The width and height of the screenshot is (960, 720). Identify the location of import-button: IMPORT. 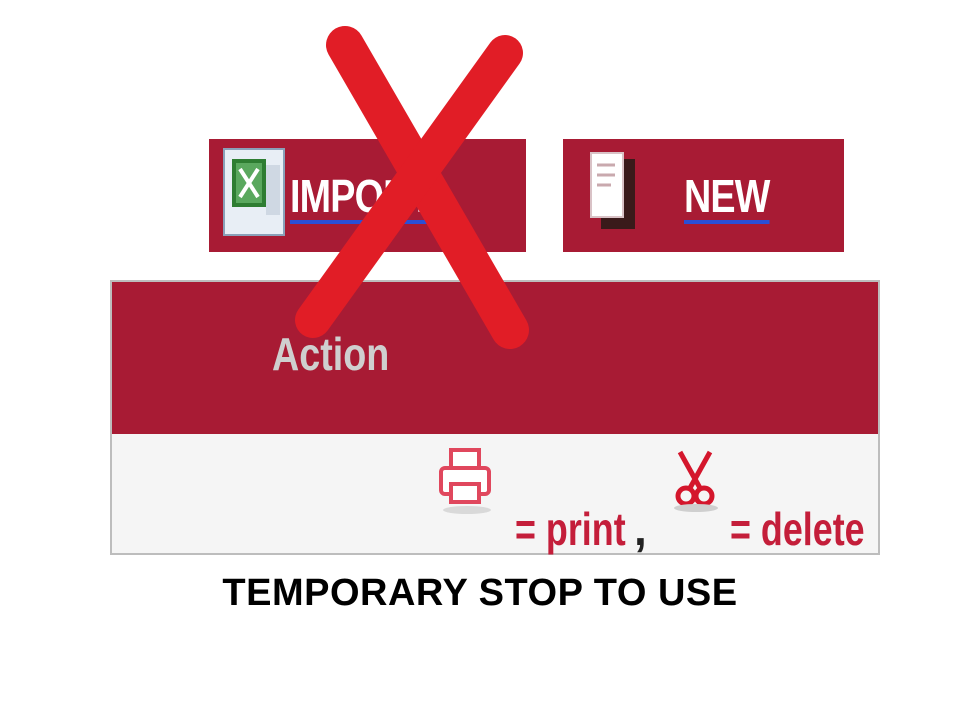
(367, 195).